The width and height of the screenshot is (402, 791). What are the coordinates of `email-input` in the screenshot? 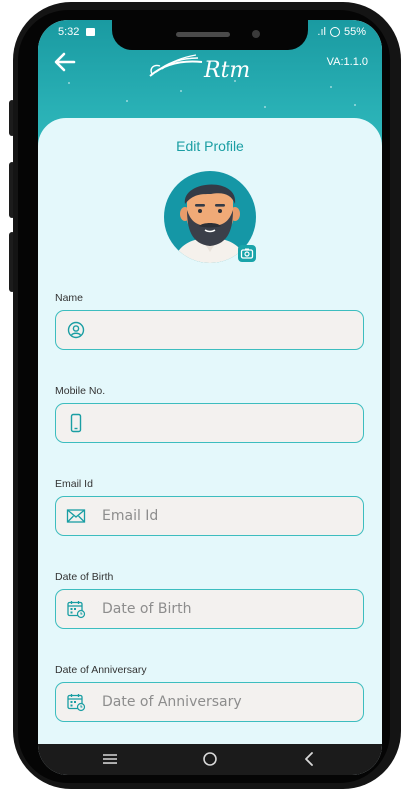 It's located at (227, 515).